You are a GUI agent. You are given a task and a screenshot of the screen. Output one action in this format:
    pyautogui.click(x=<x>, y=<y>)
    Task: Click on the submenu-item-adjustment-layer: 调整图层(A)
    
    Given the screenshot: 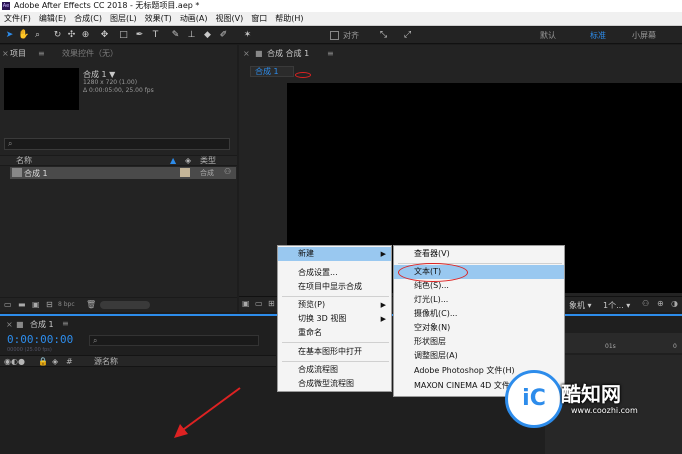 What is the action you would take?
    pyautogui.click(x=479, y=356)
    